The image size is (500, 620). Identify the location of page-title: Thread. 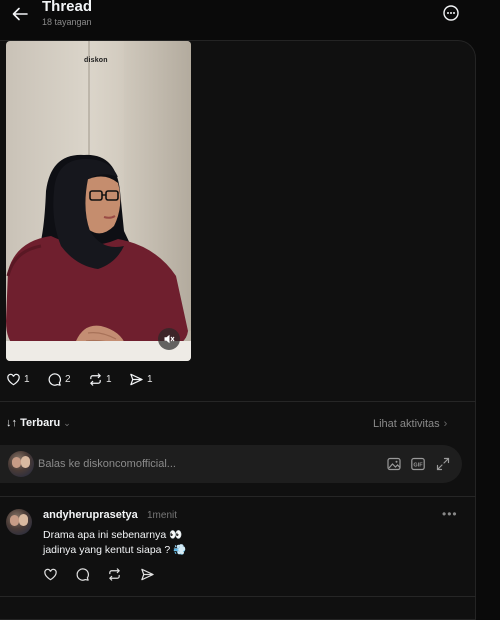
(67, 7).